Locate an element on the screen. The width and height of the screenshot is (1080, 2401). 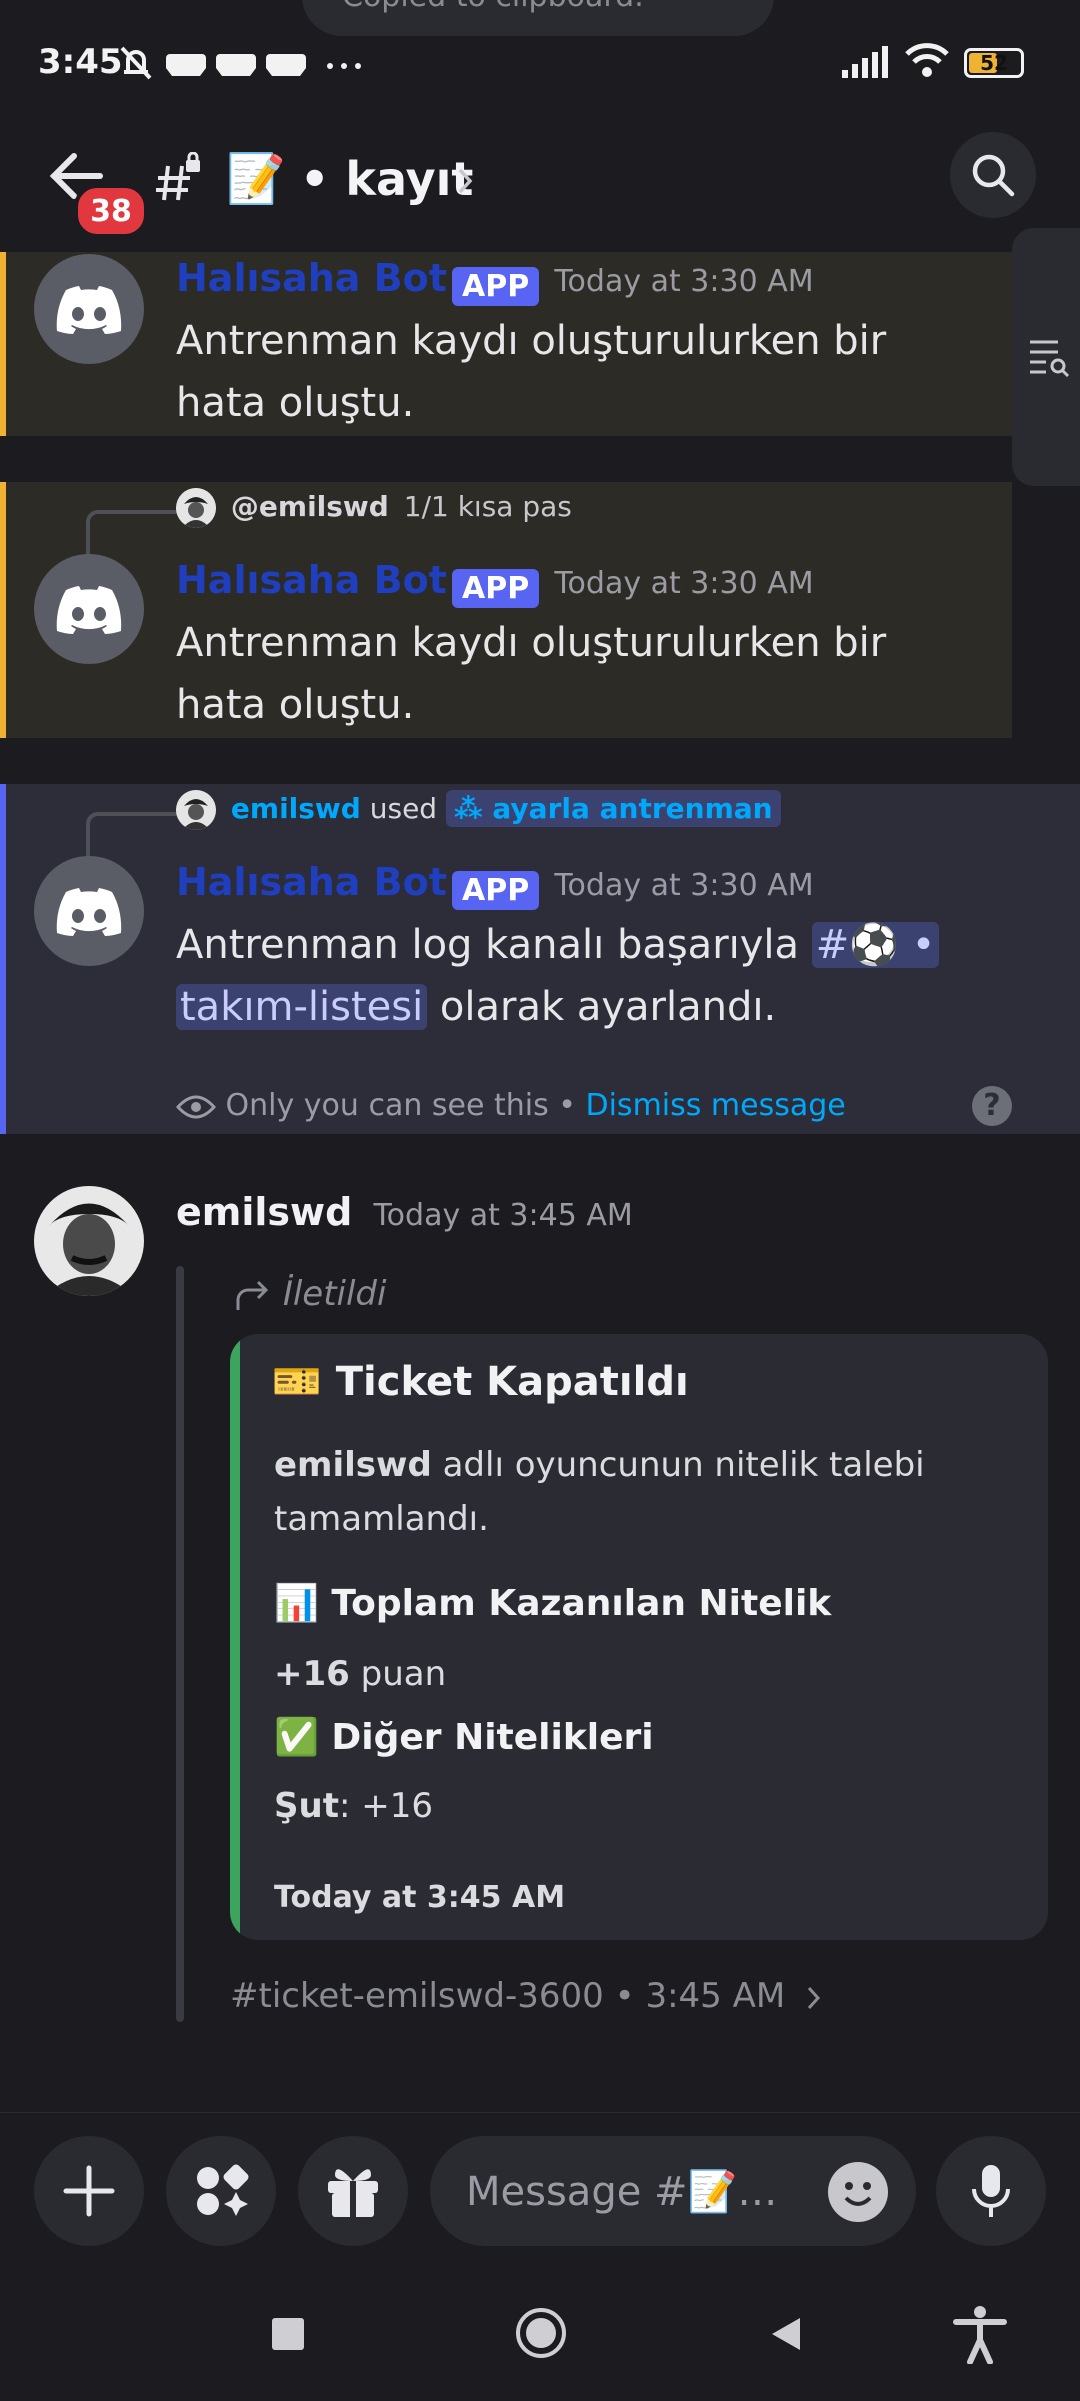
gift-button is located at coordinates (353, 2191).